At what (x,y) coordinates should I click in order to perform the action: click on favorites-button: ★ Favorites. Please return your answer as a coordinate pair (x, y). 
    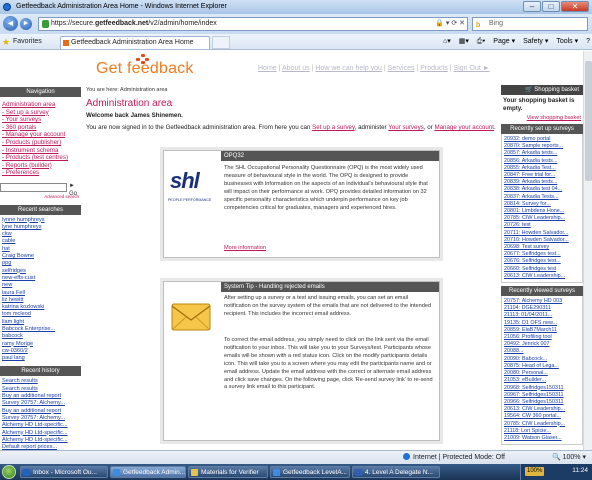
    Looking at the image, I should click on (22, 42).